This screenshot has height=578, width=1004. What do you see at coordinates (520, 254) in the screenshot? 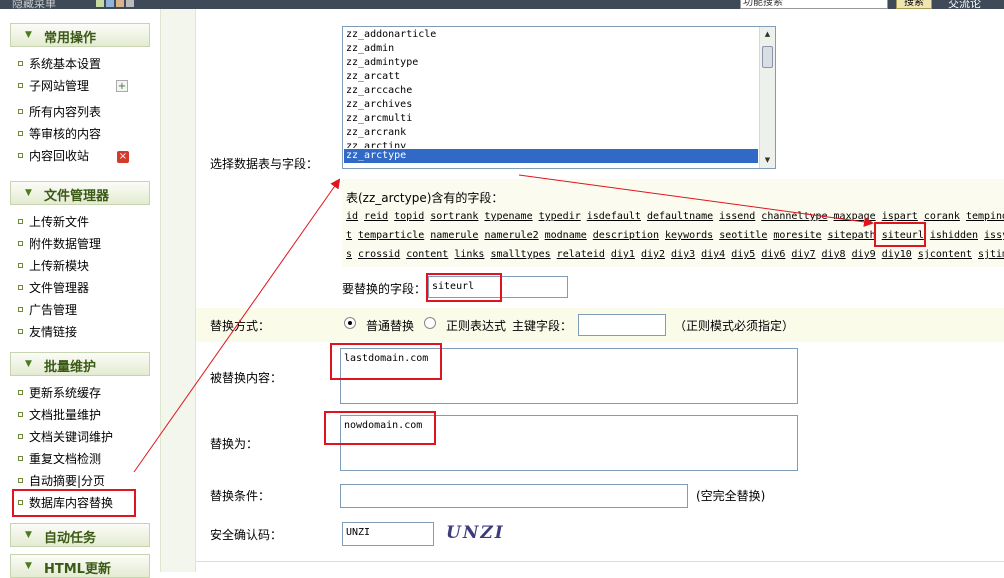
I see `field-link-smalltypes: smalltypes` at bounding box center [520, 254].